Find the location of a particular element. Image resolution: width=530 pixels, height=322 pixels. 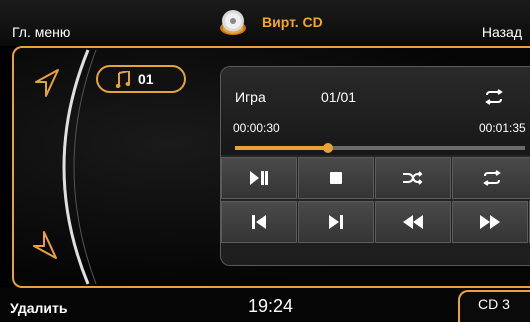

skip-forward-icon is located at coordinates (336, 222).